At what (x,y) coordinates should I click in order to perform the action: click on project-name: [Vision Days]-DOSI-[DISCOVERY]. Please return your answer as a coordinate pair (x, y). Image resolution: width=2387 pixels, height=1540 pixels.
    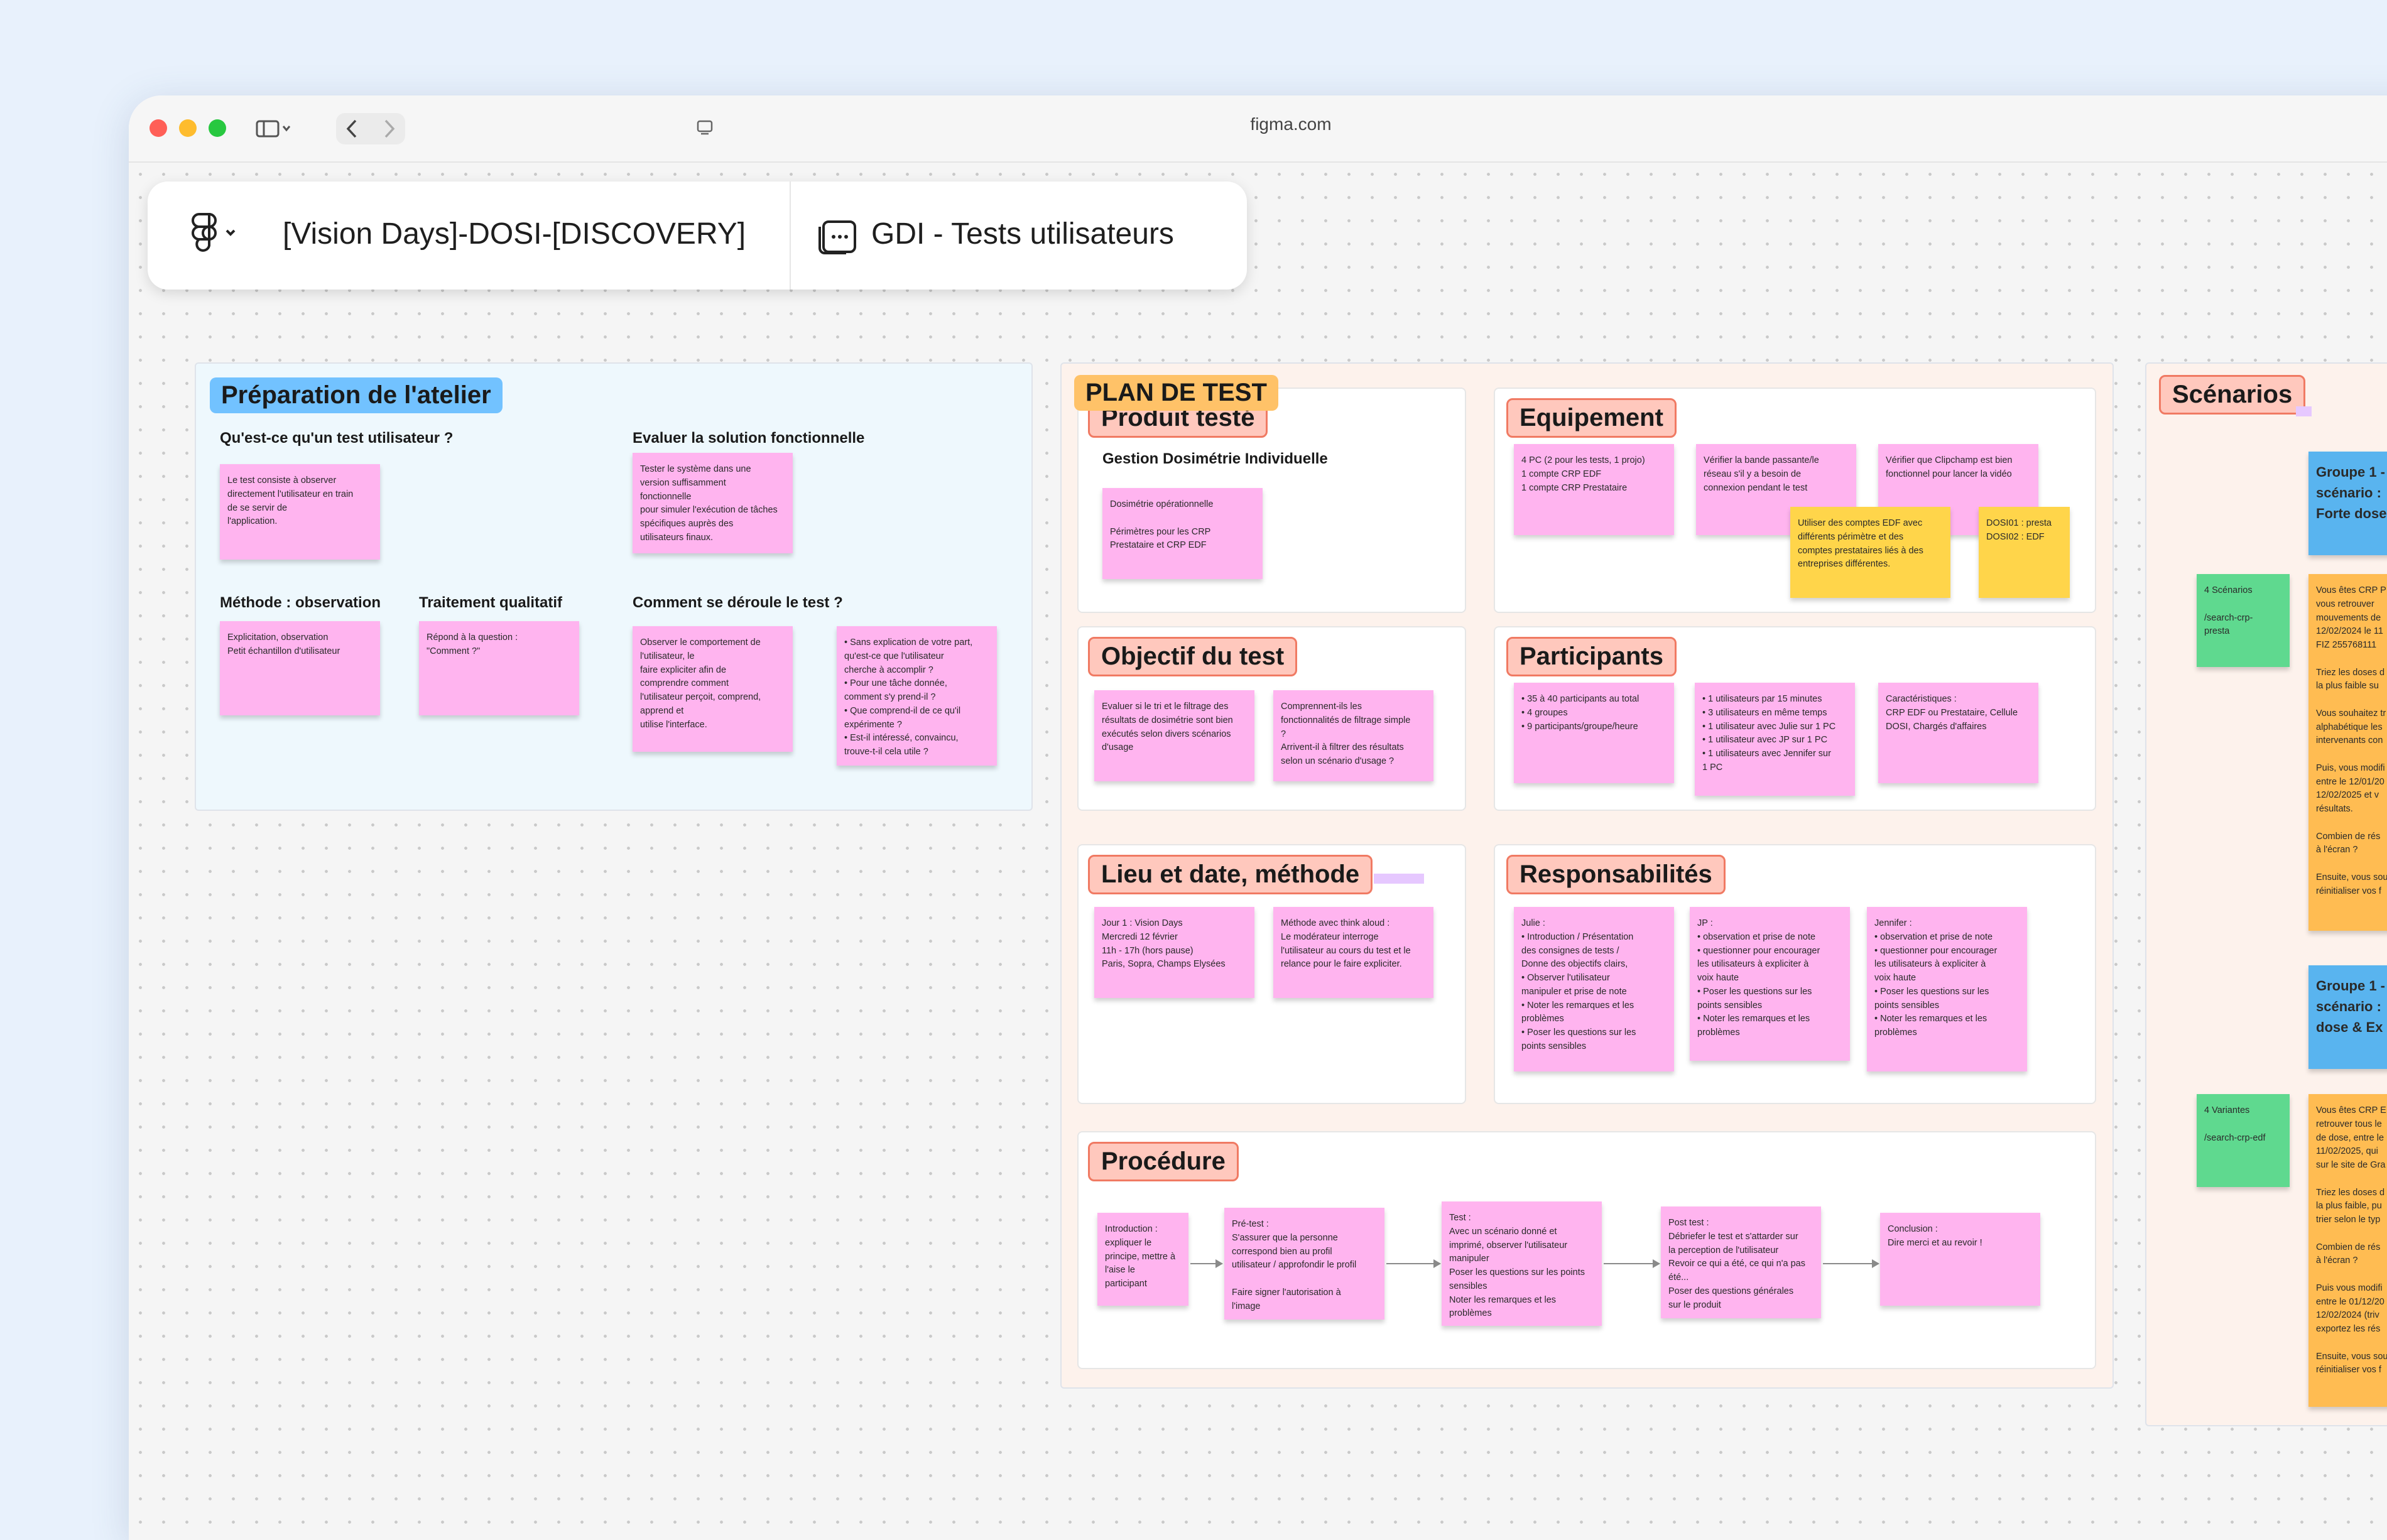
    Looking at the image, I should click on (514, 234).